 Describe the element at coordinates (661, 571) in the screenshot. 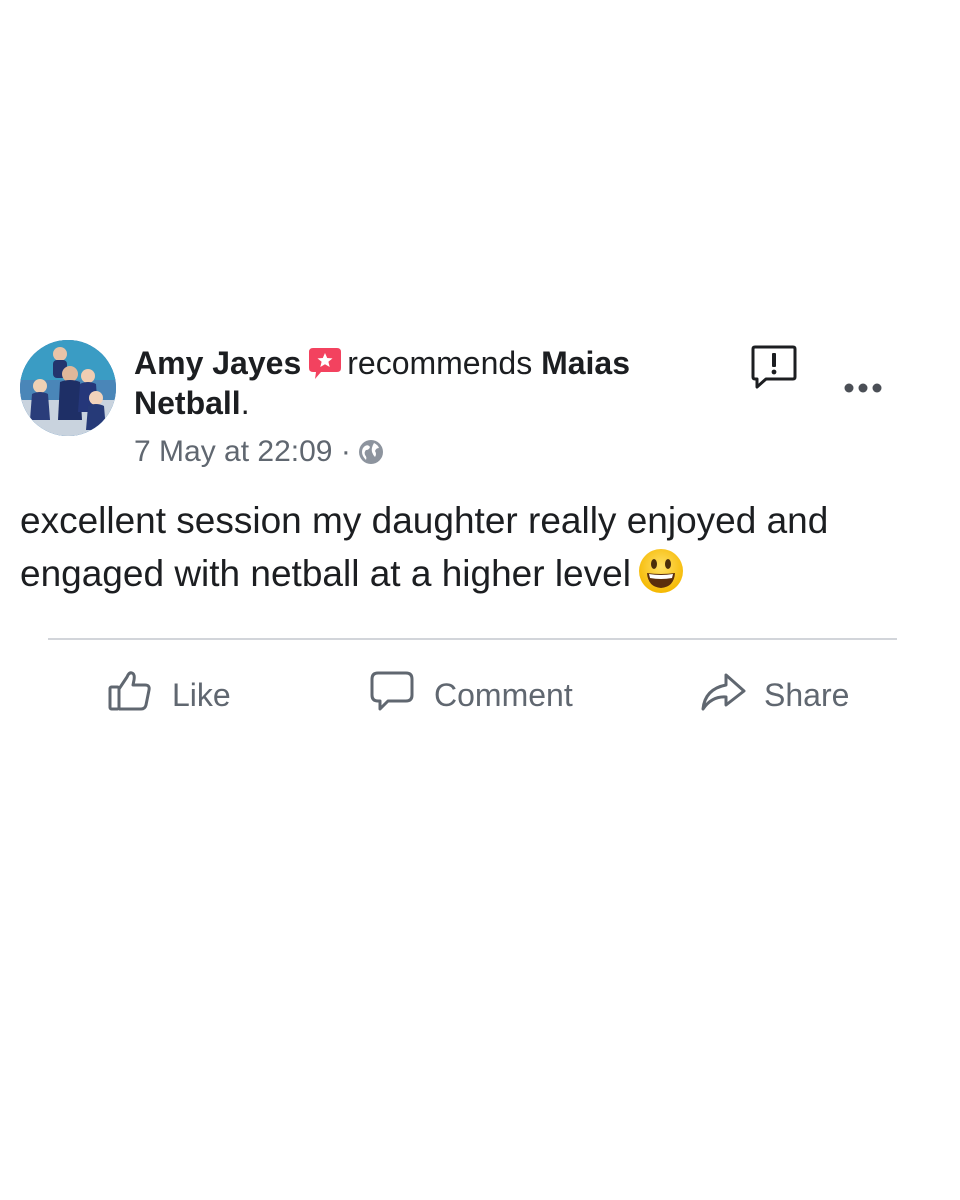

I see `grinning-face-emoji-icon` at that location.